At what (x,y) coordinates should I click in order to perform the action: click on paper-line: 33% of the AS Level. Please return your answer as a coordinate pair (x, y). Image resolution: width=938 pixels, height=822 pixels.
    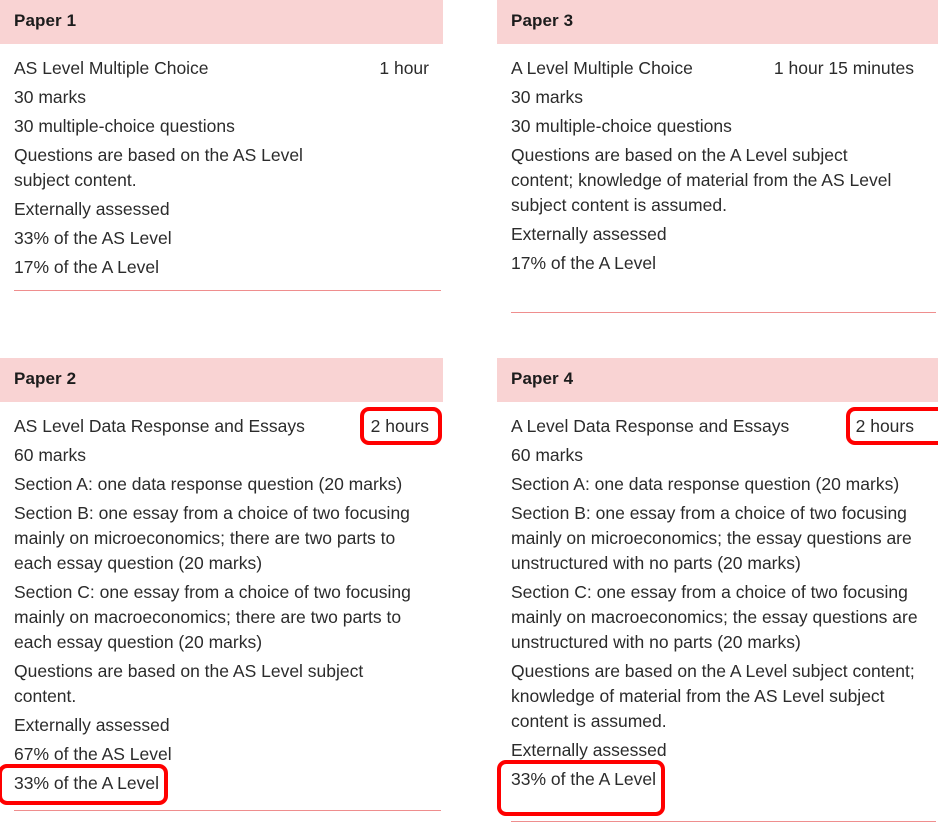
    Looking at the image, I should click on (93, 238).